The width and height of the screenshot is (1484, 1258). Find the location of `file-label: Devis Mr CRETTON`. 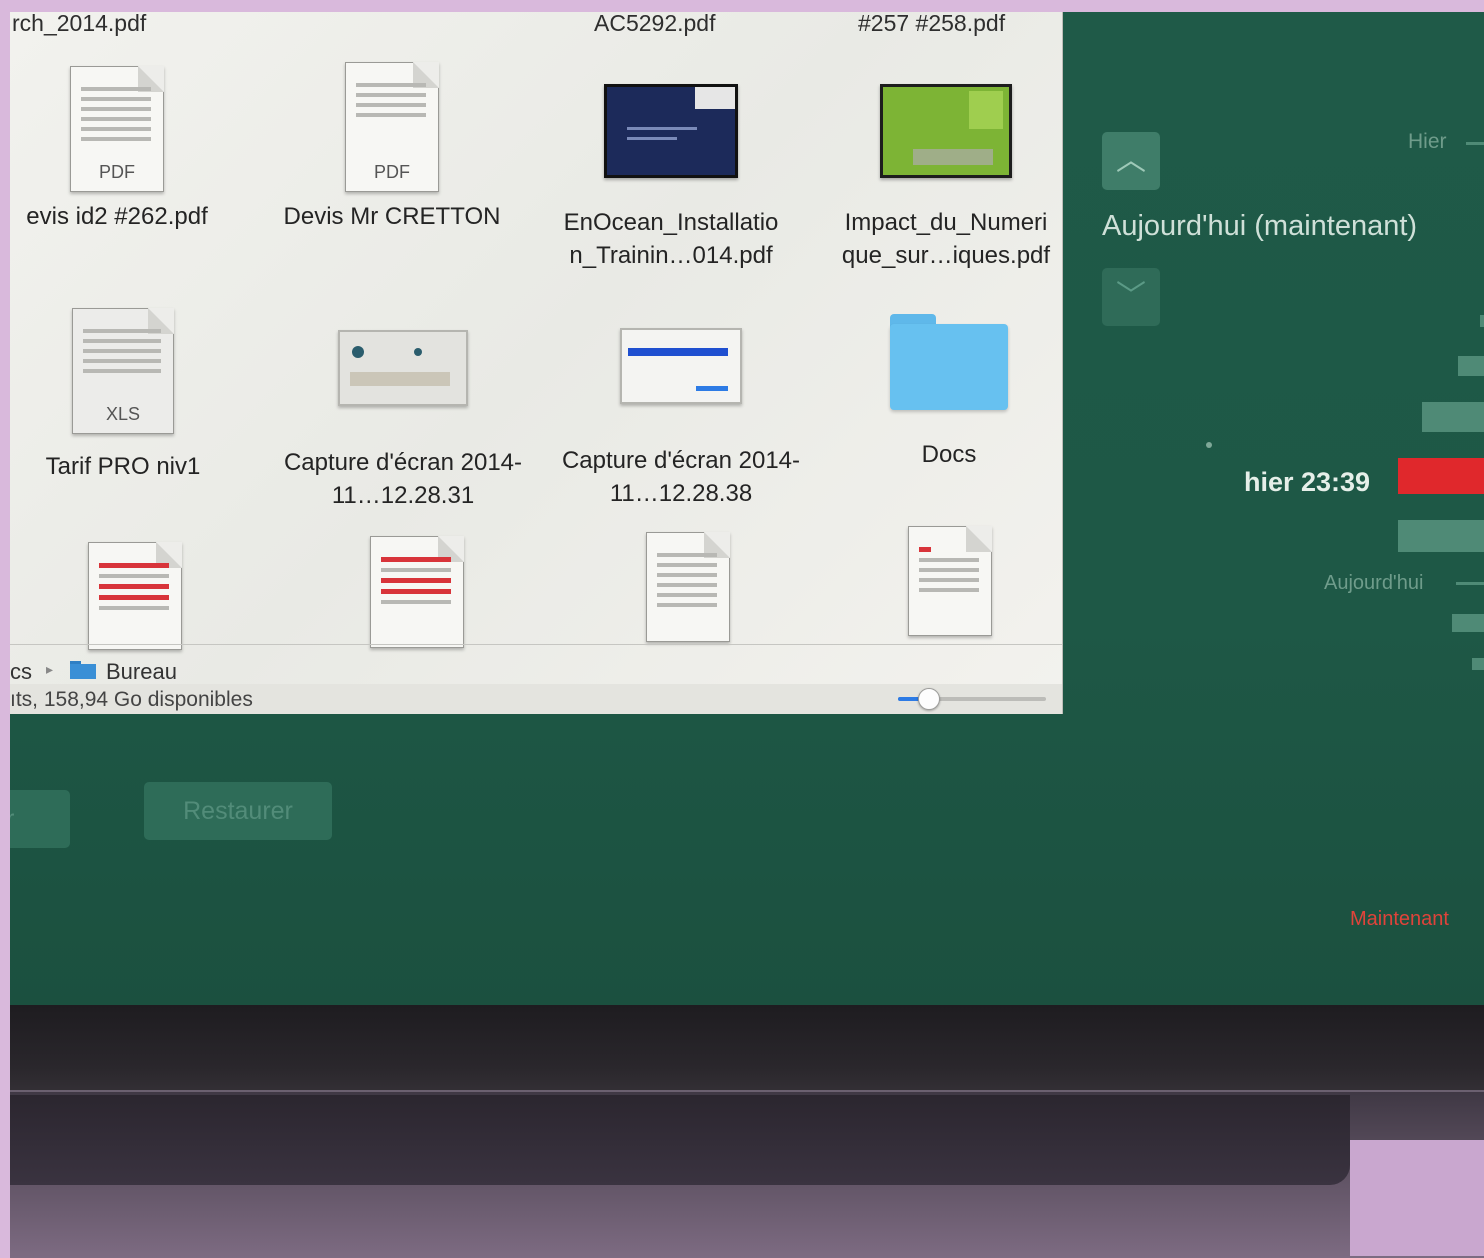

file-label: Devis Mr CRETTON is located at coordinates (392, 216).